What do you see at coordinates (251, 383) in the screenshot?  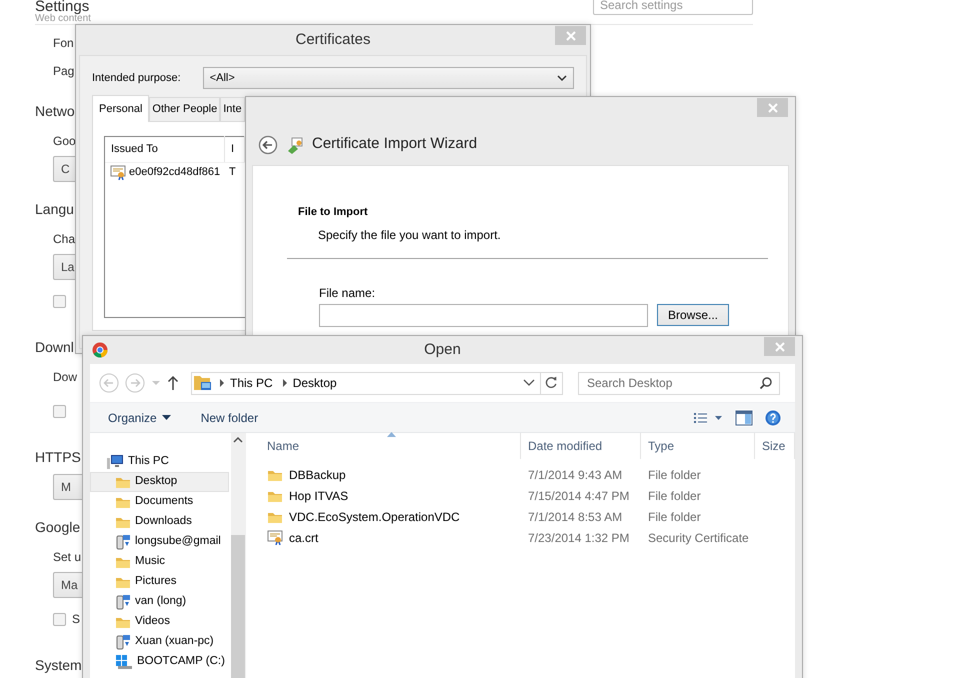 I see `breadcrumb-item: This PC` at bounding box center [251, 383].